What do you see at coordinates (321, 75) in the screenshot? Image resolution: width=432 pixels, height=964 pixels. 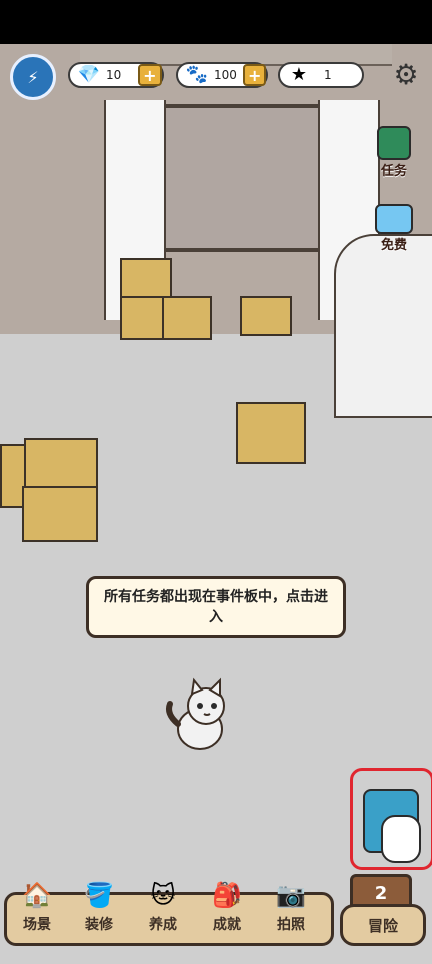 I see `stars-counter: ★ 1` at bounding box center [321, 75].